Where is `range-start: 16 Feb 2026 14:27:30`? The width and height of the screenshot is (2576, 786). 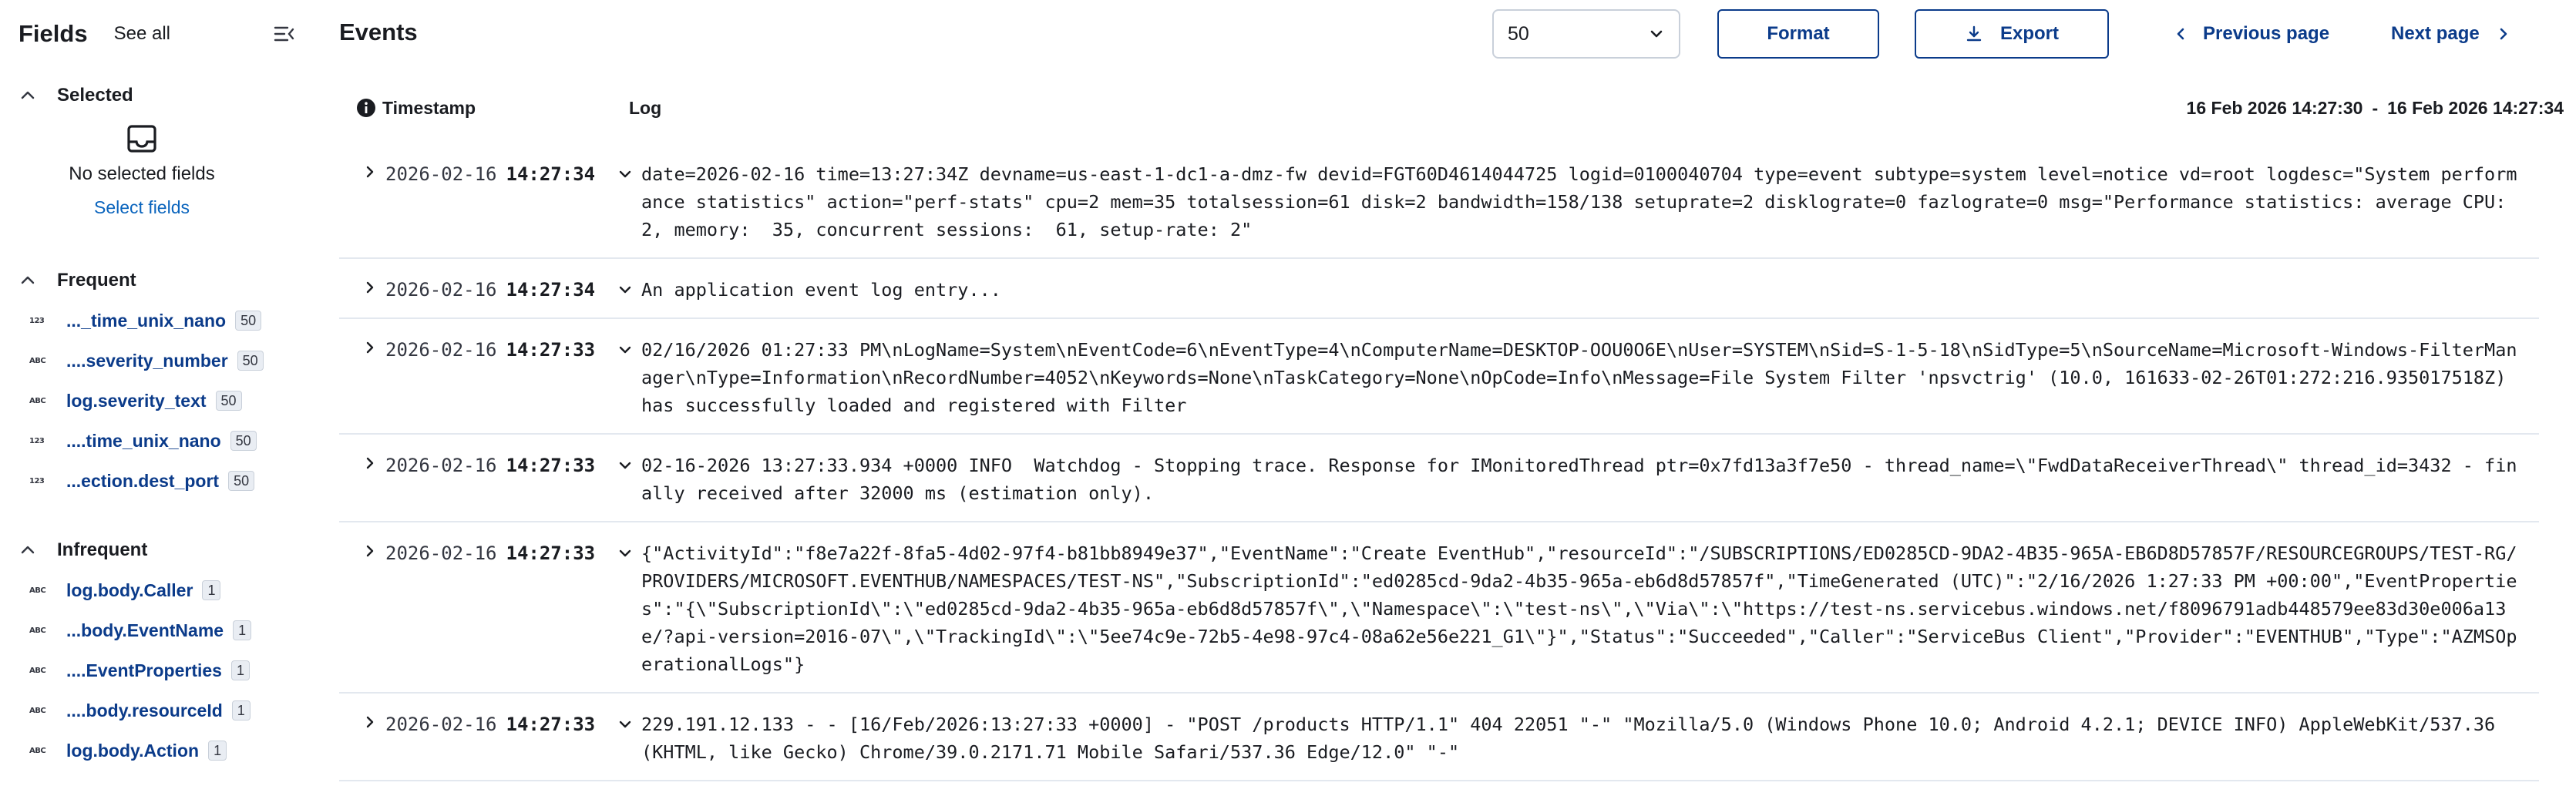
range-start: 16 Feb 2026 14:27:30 is located at coordinates (2274, 107).